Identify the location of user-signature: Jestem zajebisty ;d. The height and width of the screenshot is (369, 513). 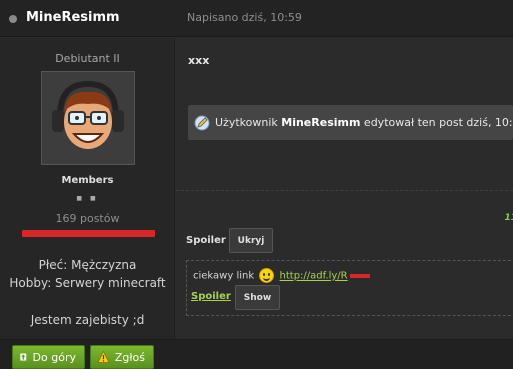
(87, 320).